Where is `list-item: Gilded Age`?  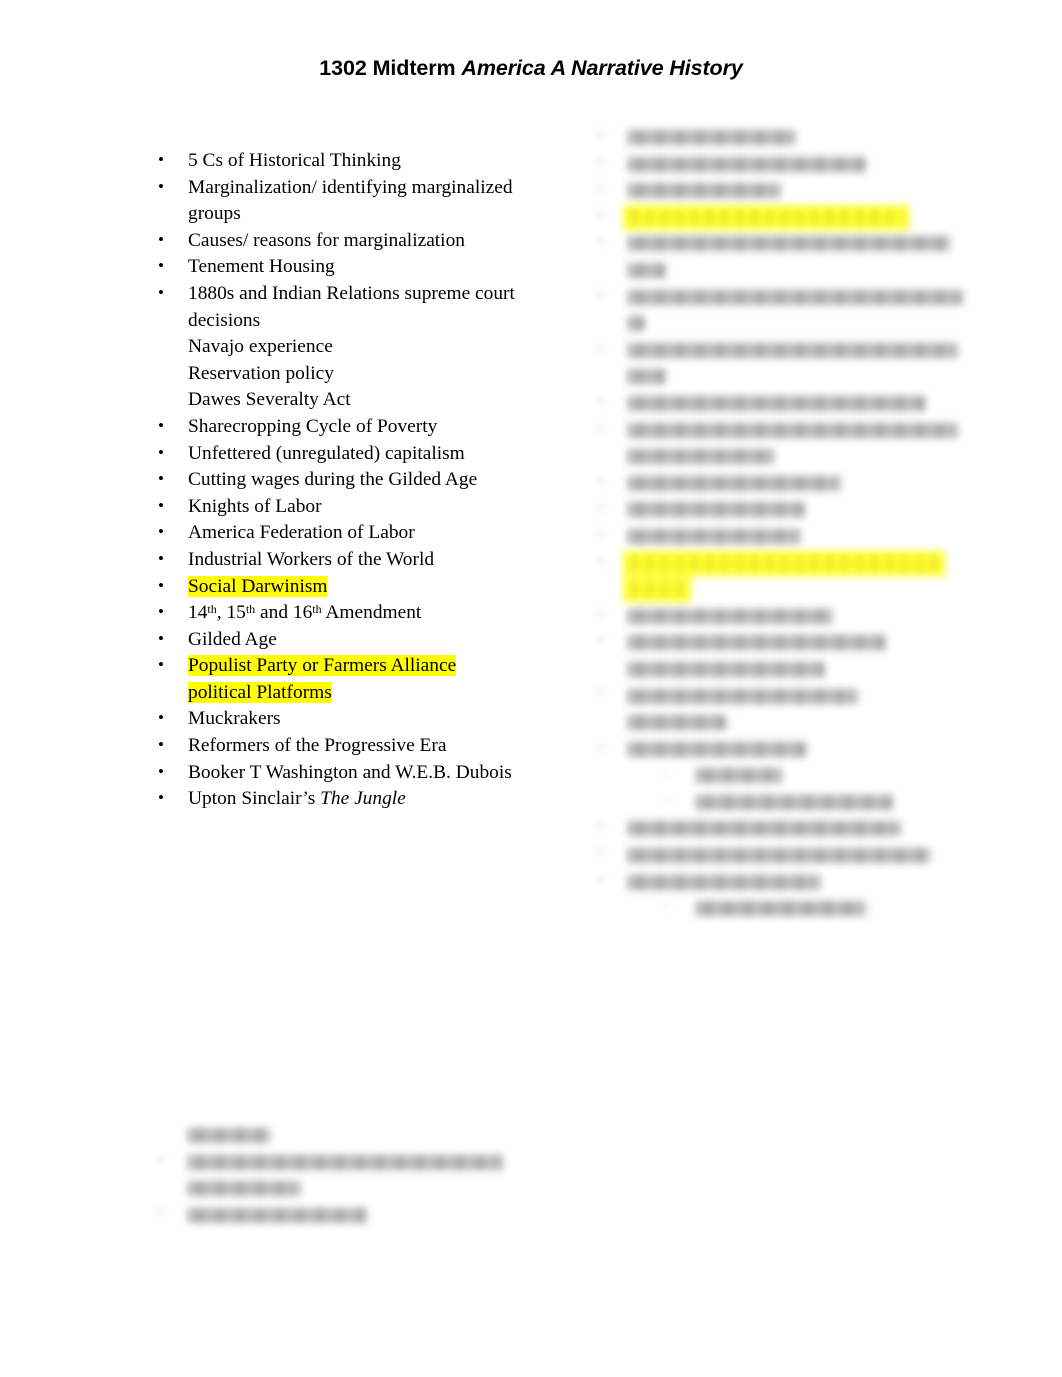 list-item: Gilded Age is located at coordinates (338, 640).